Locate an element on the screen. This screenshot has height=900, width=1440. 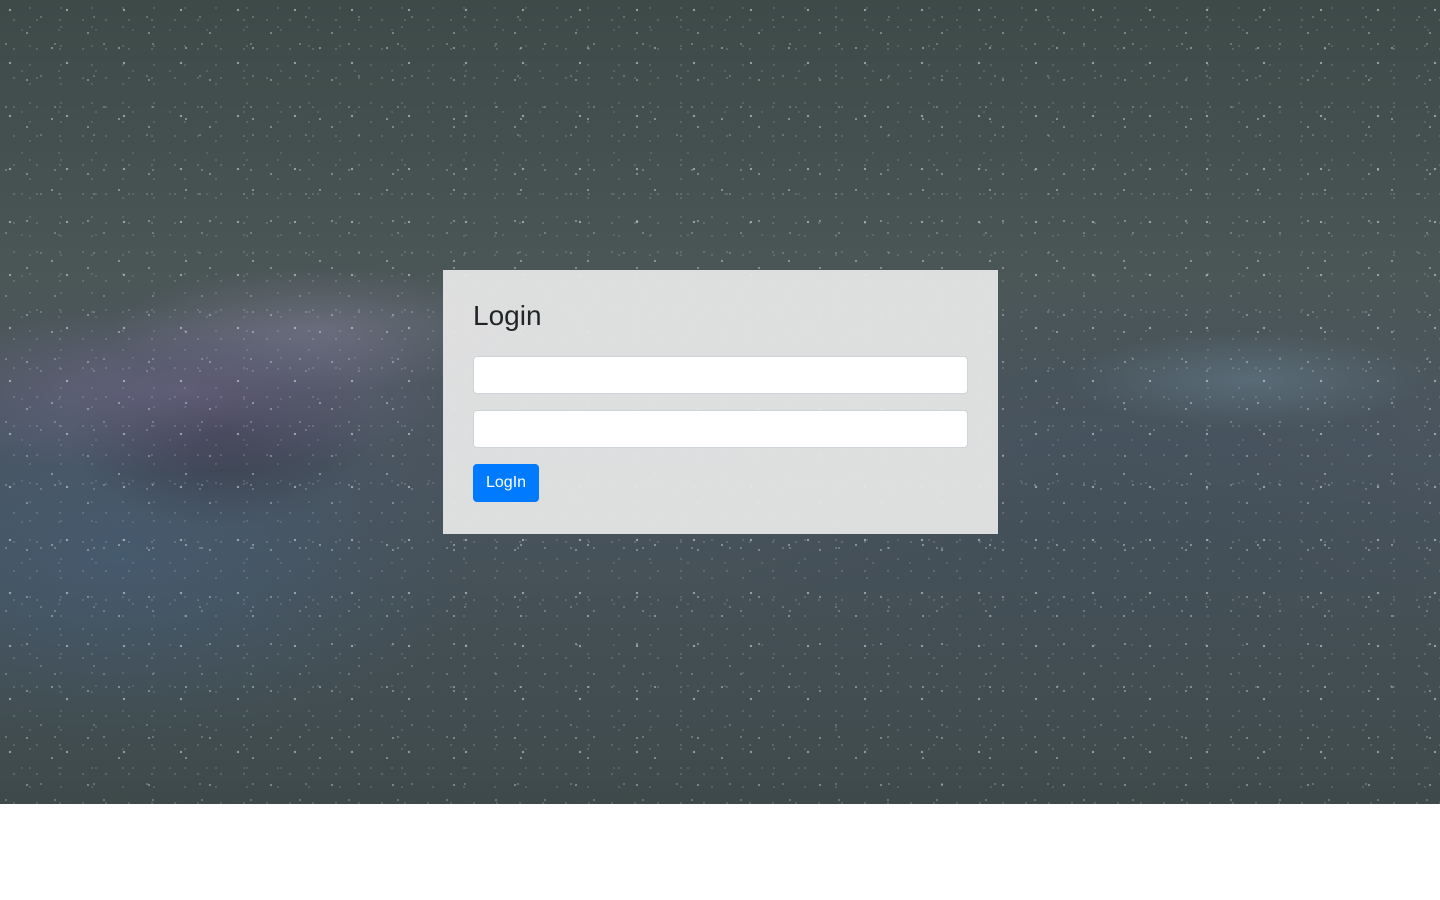
login-title: Login is located at coordinates (507, 315).